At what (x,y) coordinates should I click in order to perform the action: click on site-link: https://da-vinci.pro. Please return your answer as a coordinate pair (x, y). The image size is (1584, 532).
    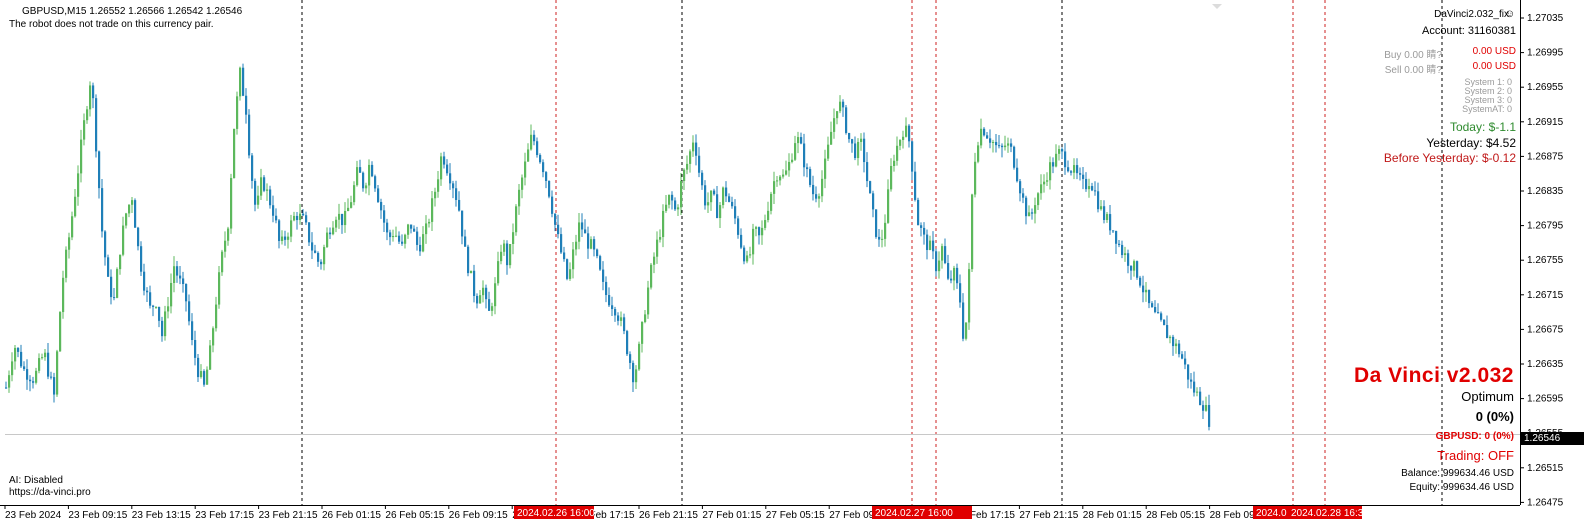
    Looking at the image, I should click on (50, 492).